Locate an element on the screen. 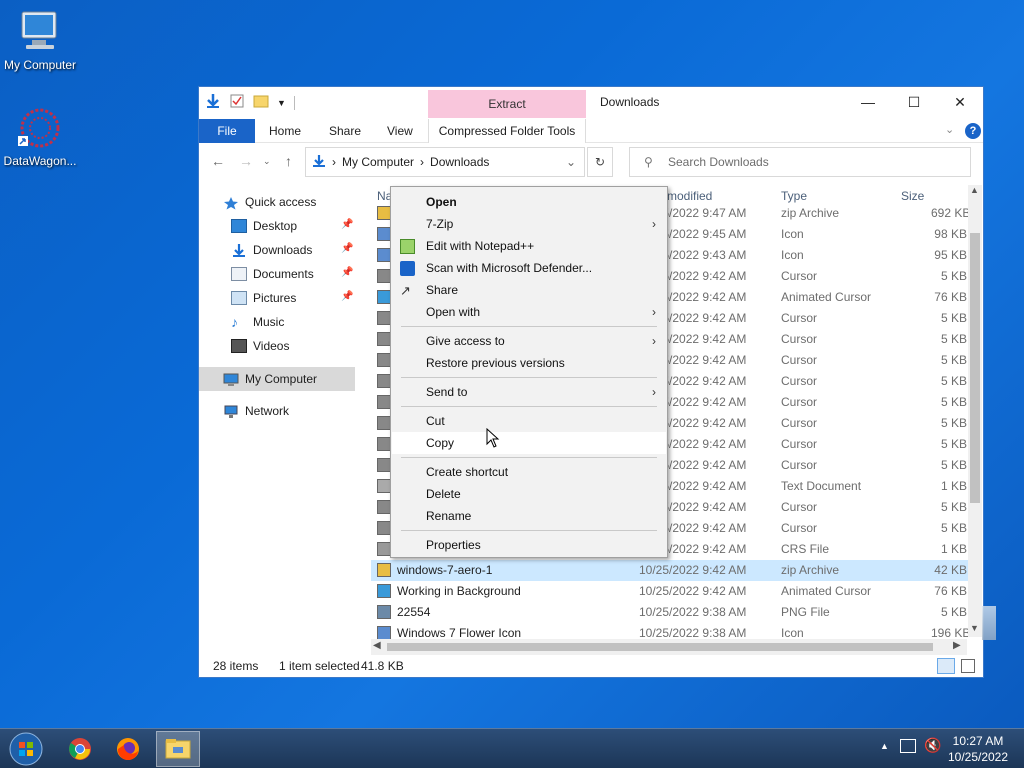 The width and height of the screenshot is (1024, 768). context-menu-item-restore-previous-versions: Restore previous versions is located at coordinates (529, 363).